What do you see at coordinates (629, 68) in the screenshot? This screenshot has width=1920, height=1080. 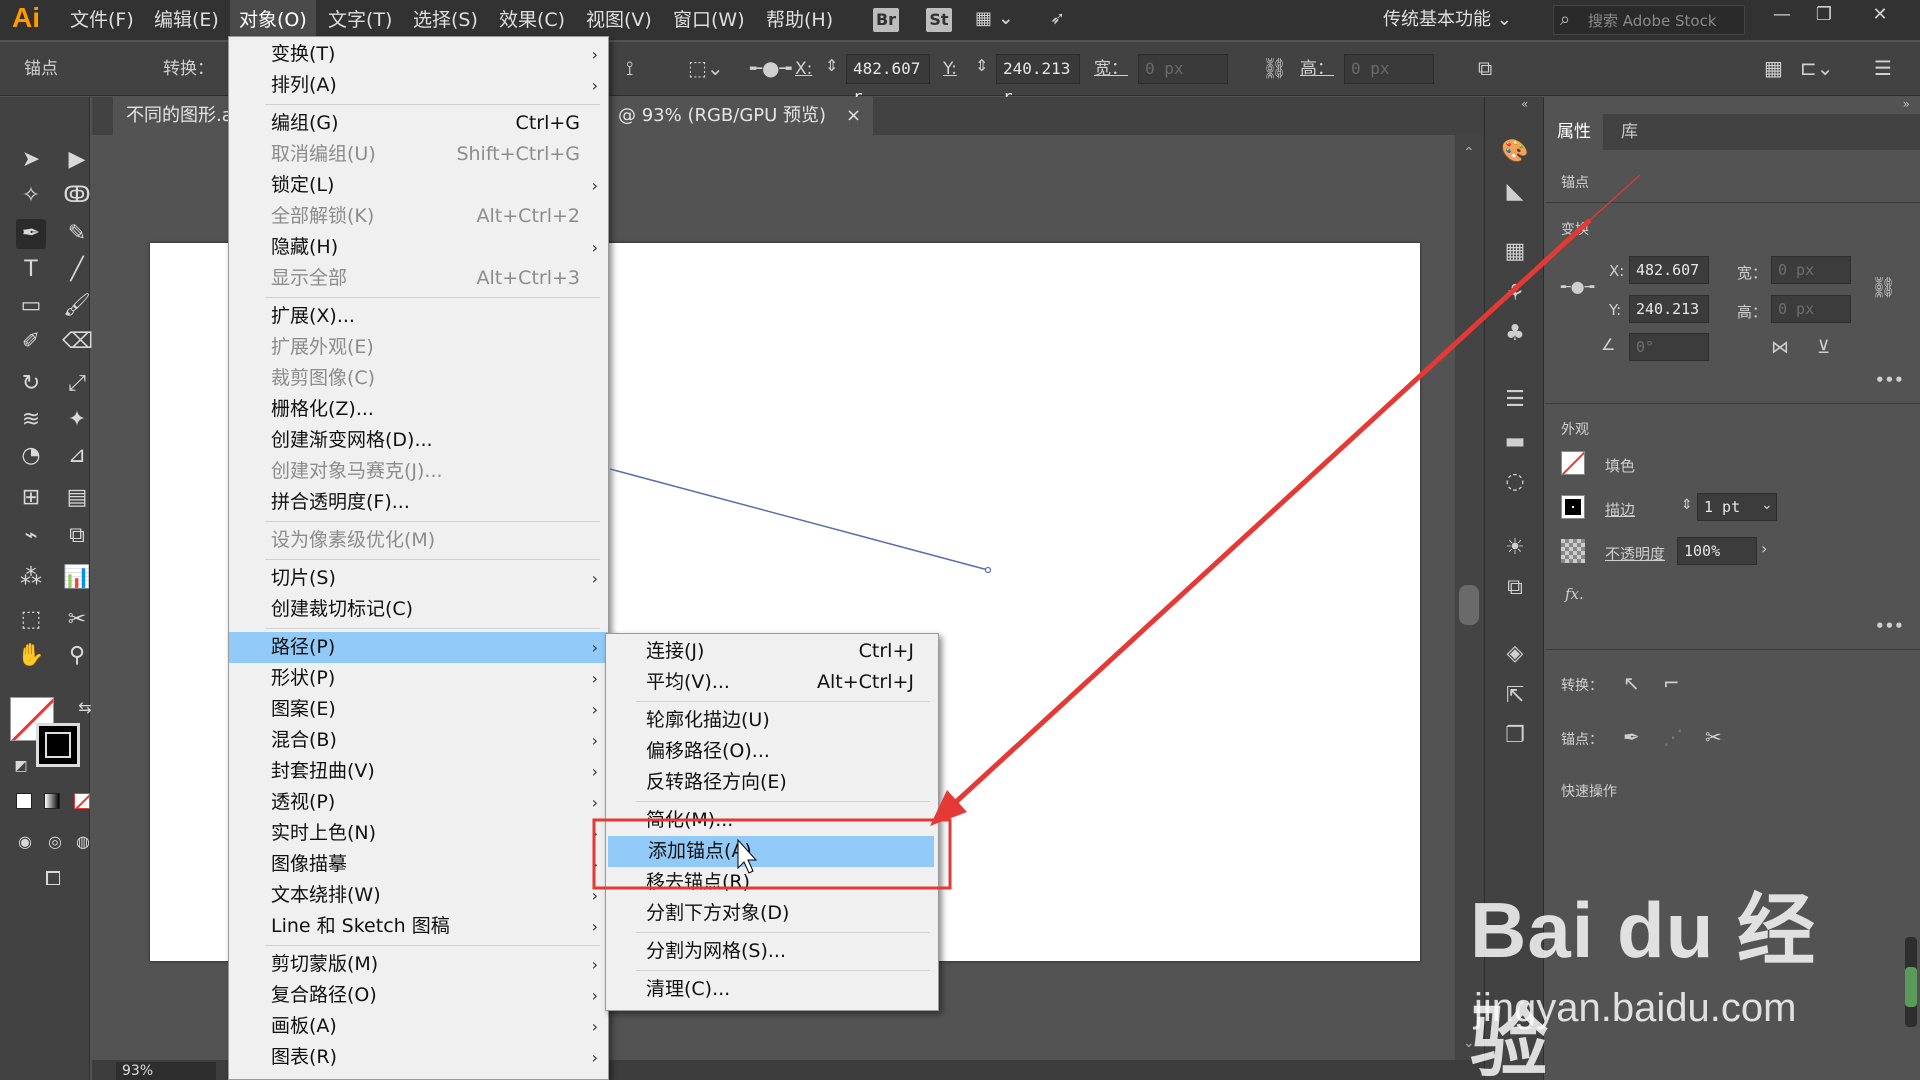 I see `cut-path-icon: ⟟` at bounding box center [629, 68].